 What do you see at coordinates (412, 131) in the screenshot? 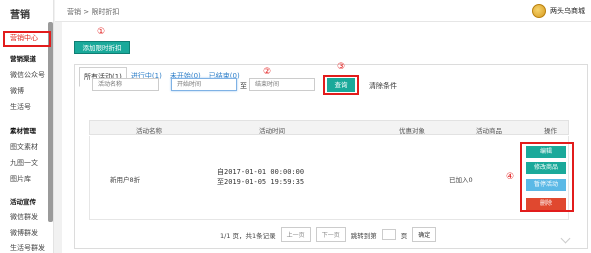
I see `column-header-target: 优惠对象` at bounding box center [412, 131].